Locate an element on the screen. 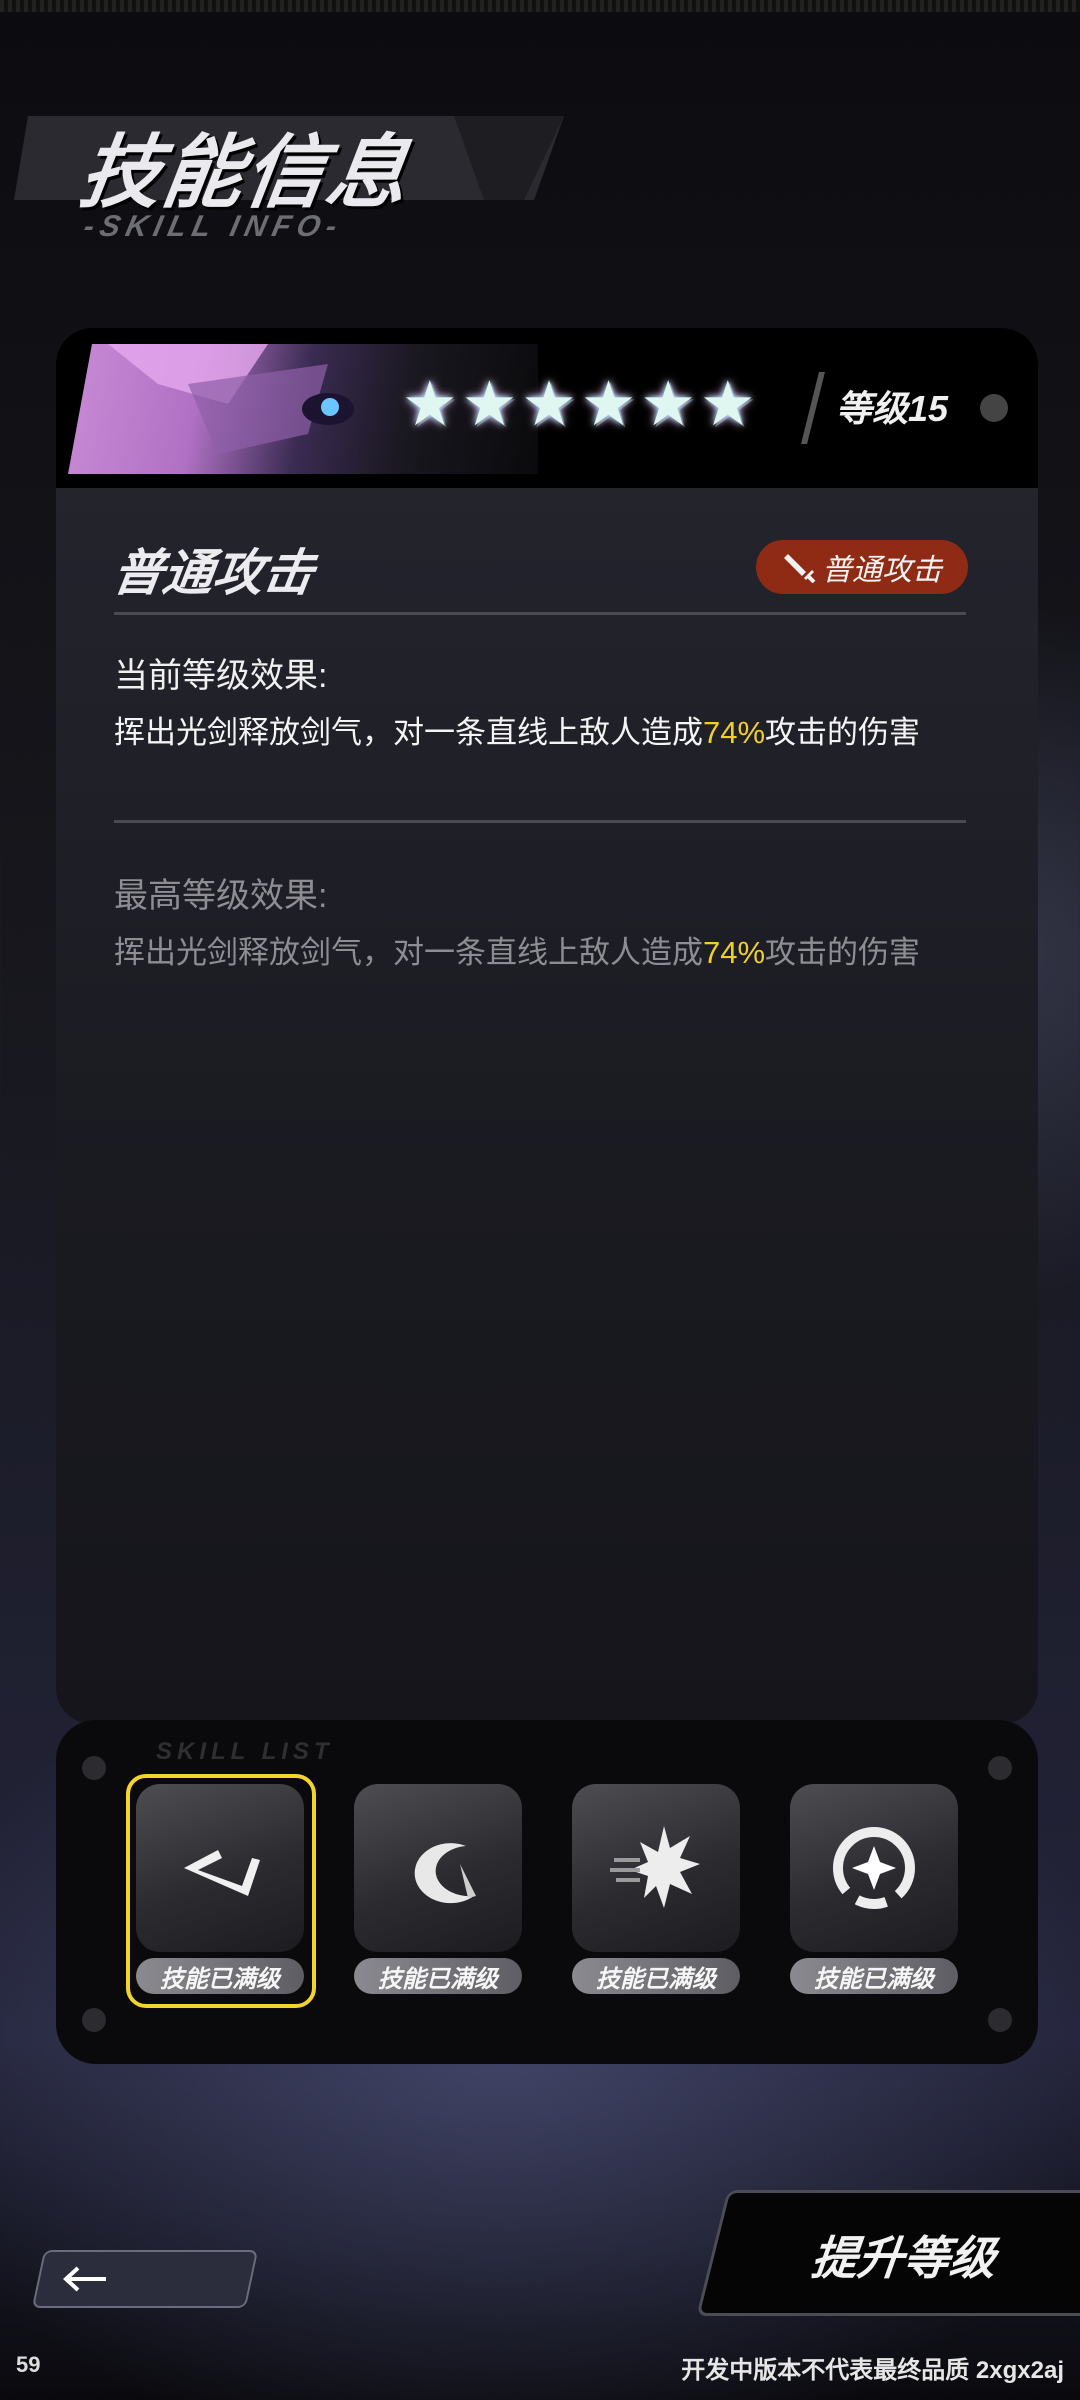  skill-type-label: 普通攻击 is located at coordinates (882, 570).